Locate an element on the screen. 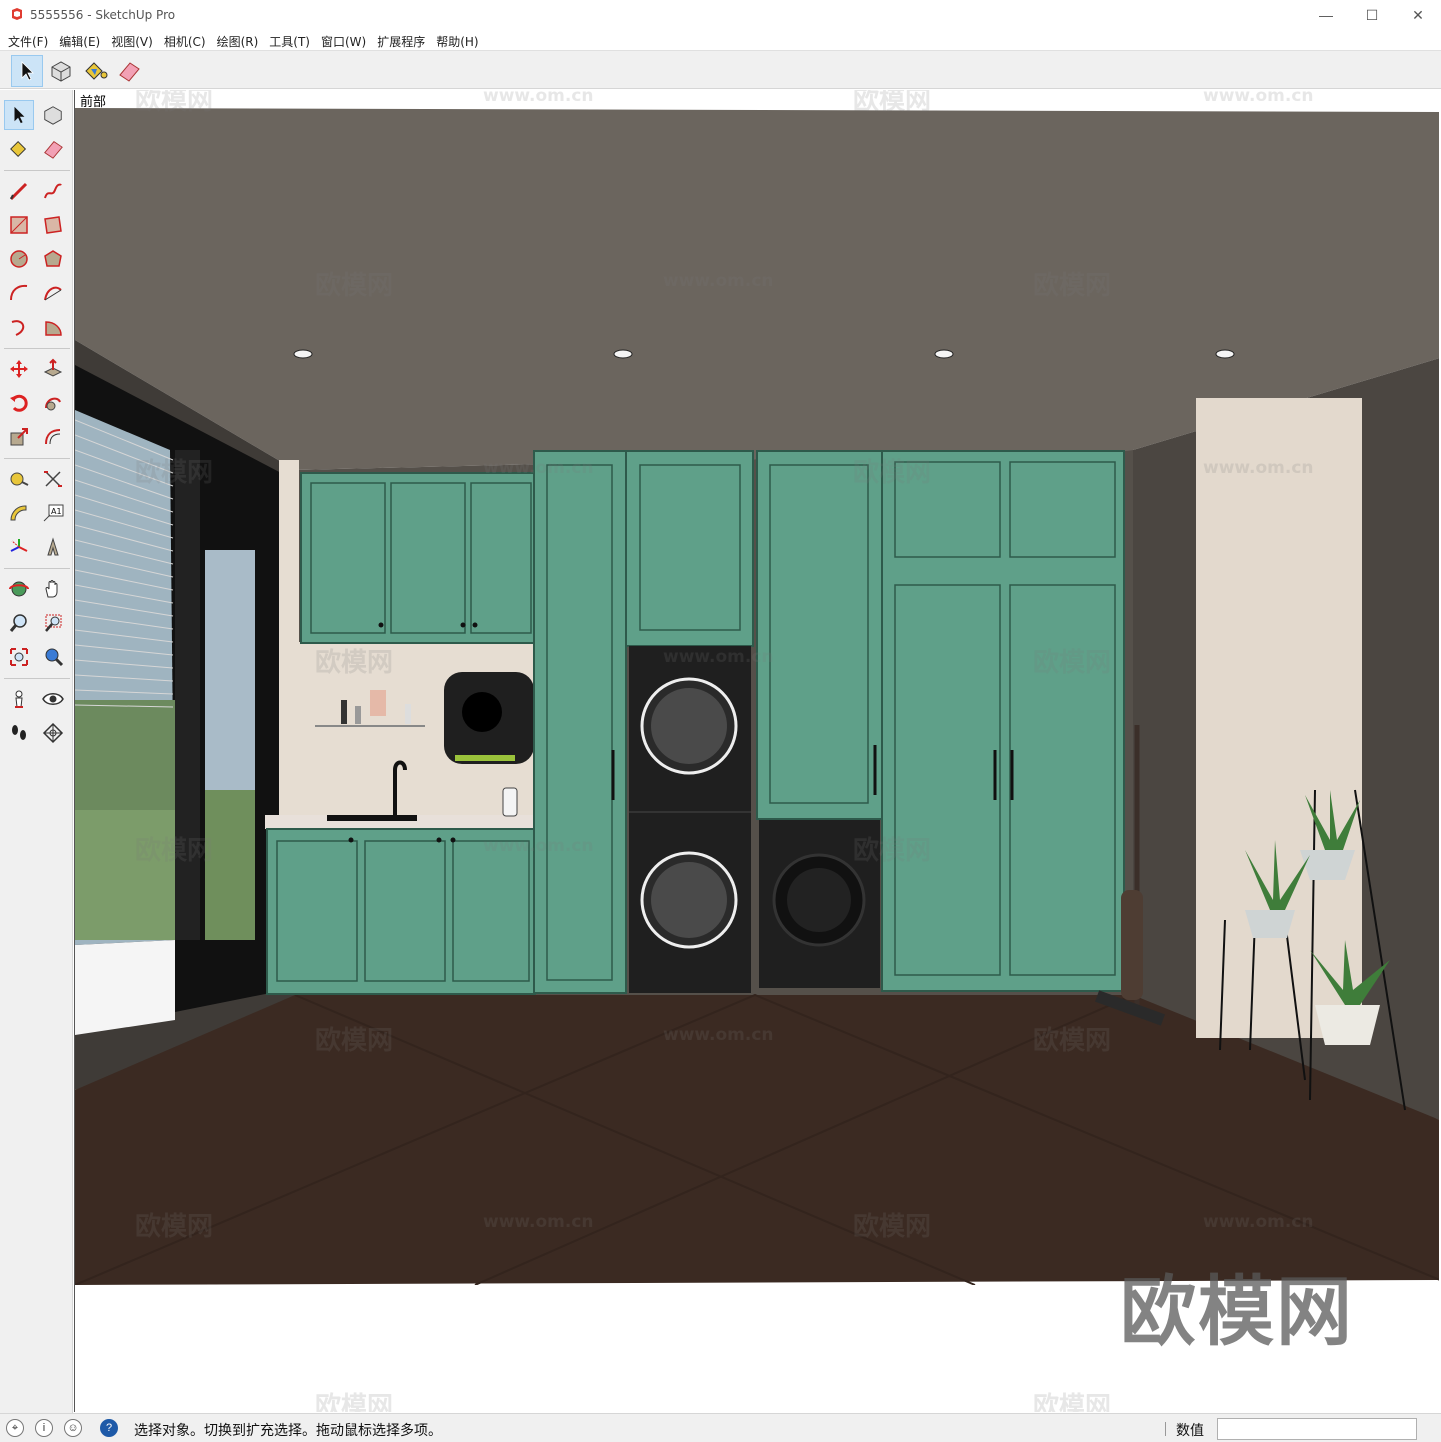 This screenshot has height=1442, width=1441. tool-paint-bucket is located at coordinates (19, 149).